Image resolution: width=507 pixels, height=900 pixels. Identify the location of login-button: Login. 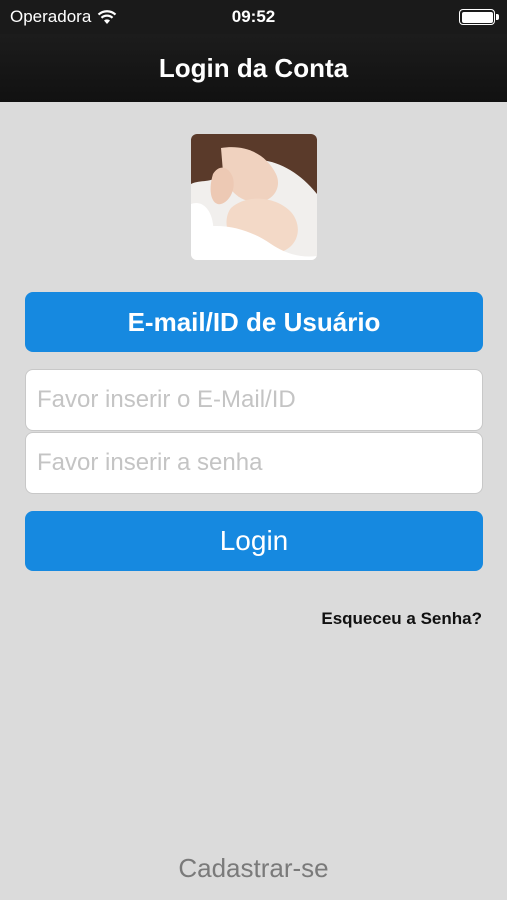
(254, 541).